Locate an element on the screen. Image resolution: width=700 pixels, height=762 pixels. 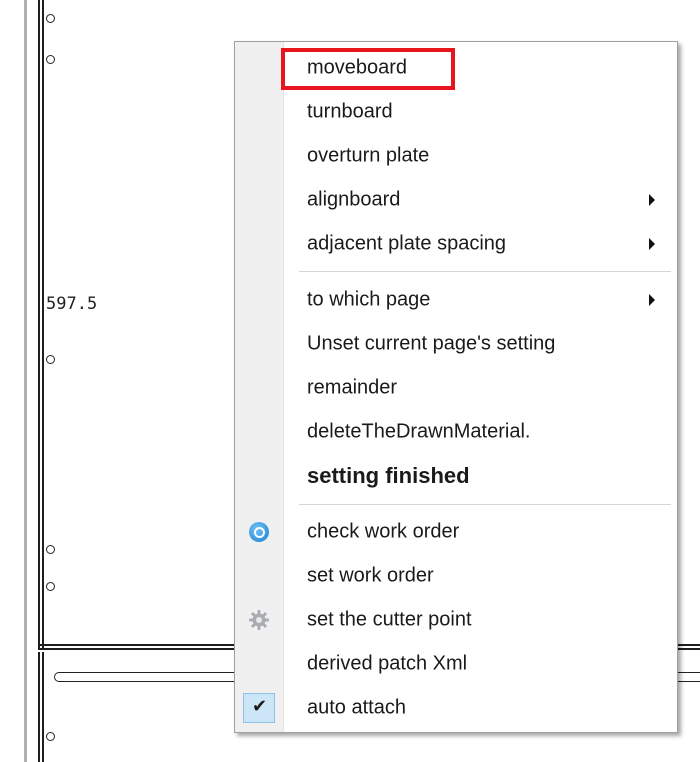
menu-item-remainder: remainder is located at coordinates (456, 388).